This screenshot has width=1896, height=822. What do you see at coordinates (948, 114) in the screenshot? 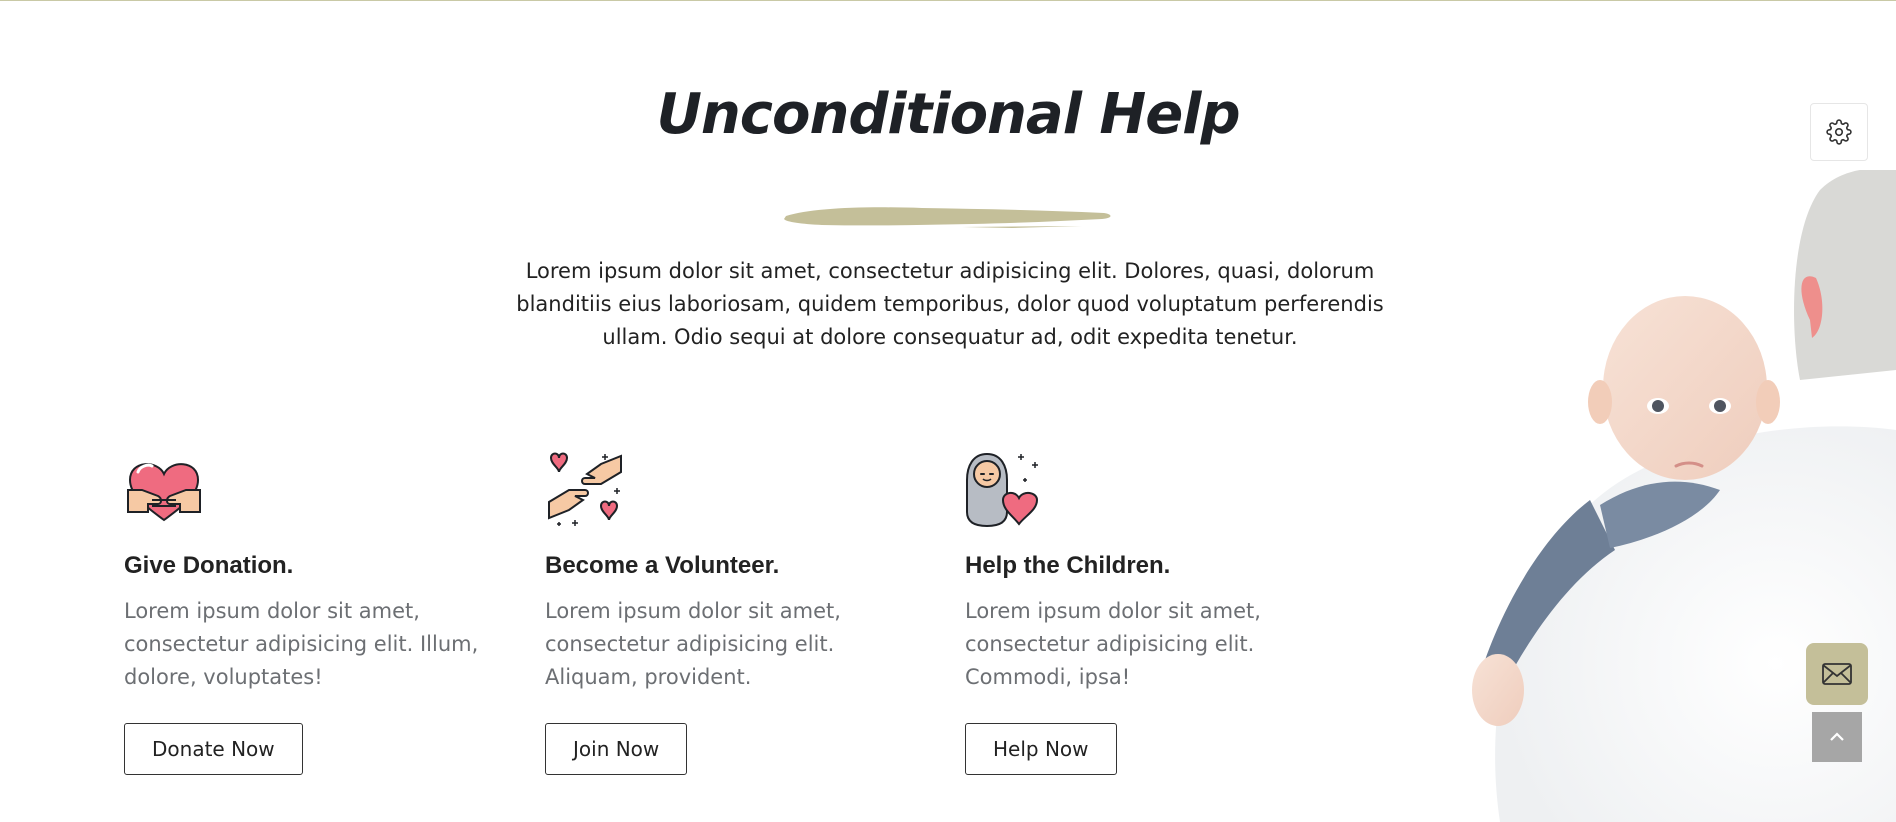
I see `section-title: Unconditional Help` at bounding box center [948, 114].